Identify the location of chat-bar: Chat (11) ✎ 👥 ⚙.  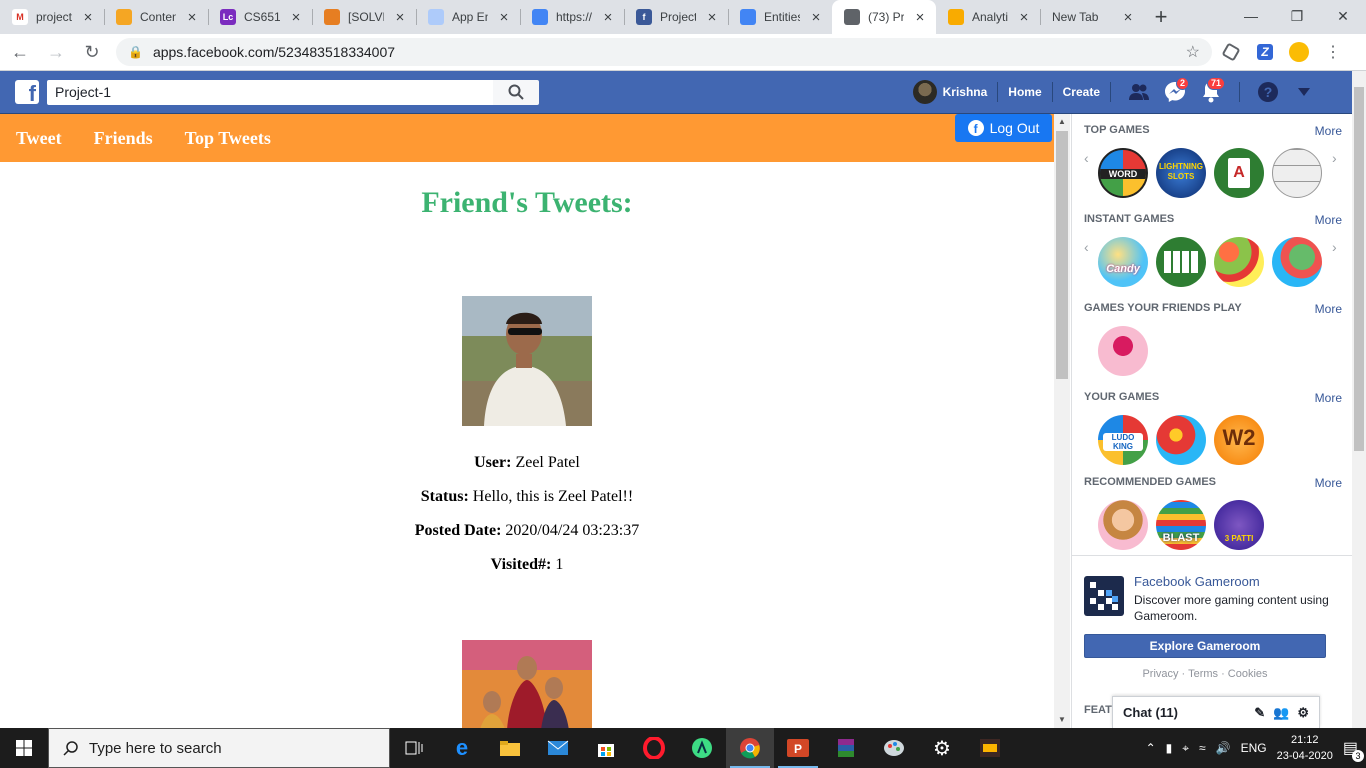
(1216, 712).